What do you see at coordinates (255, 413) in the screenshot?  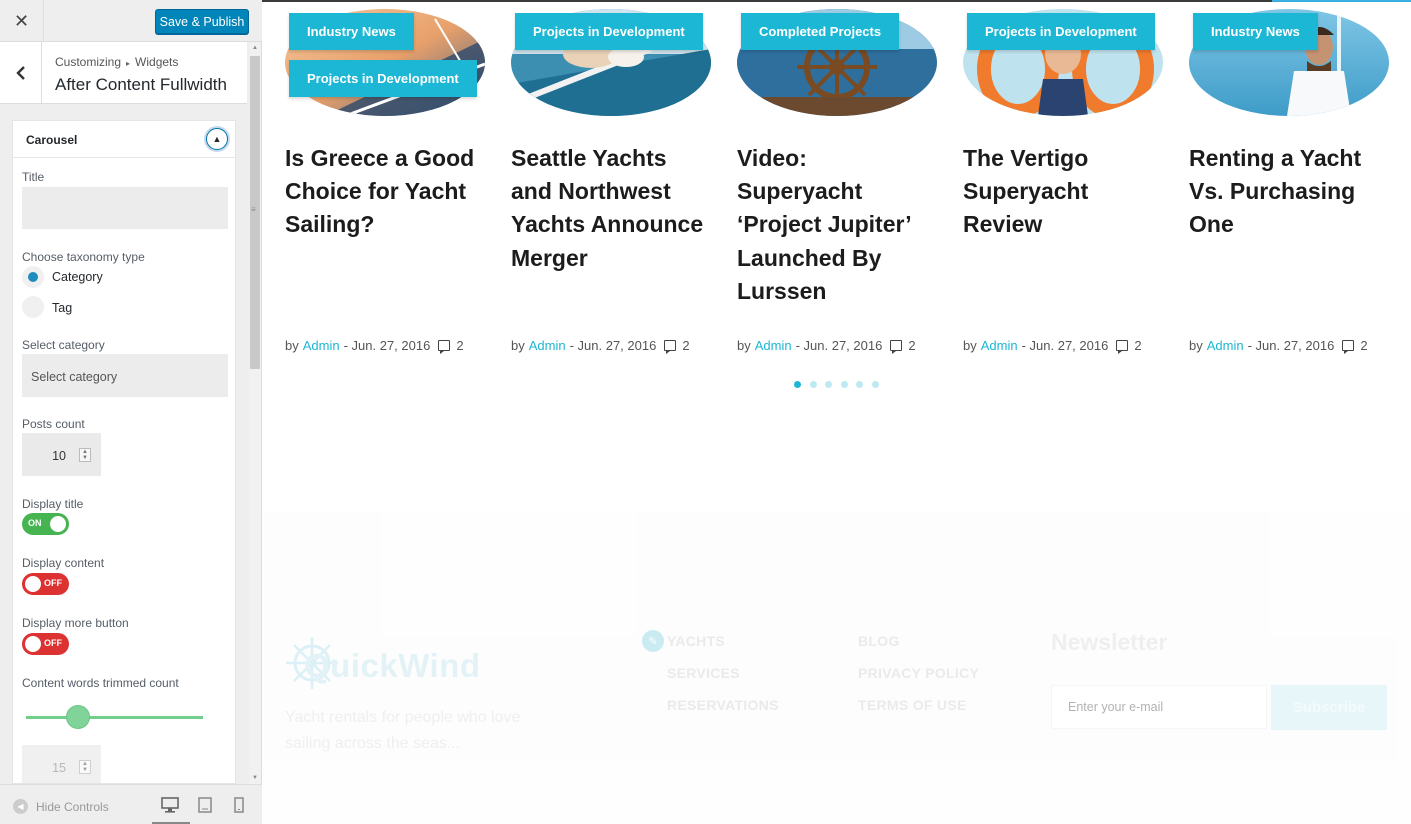 I see `sidebar-scrollbar: ▲ ▼` at bounding box center [255, 413].